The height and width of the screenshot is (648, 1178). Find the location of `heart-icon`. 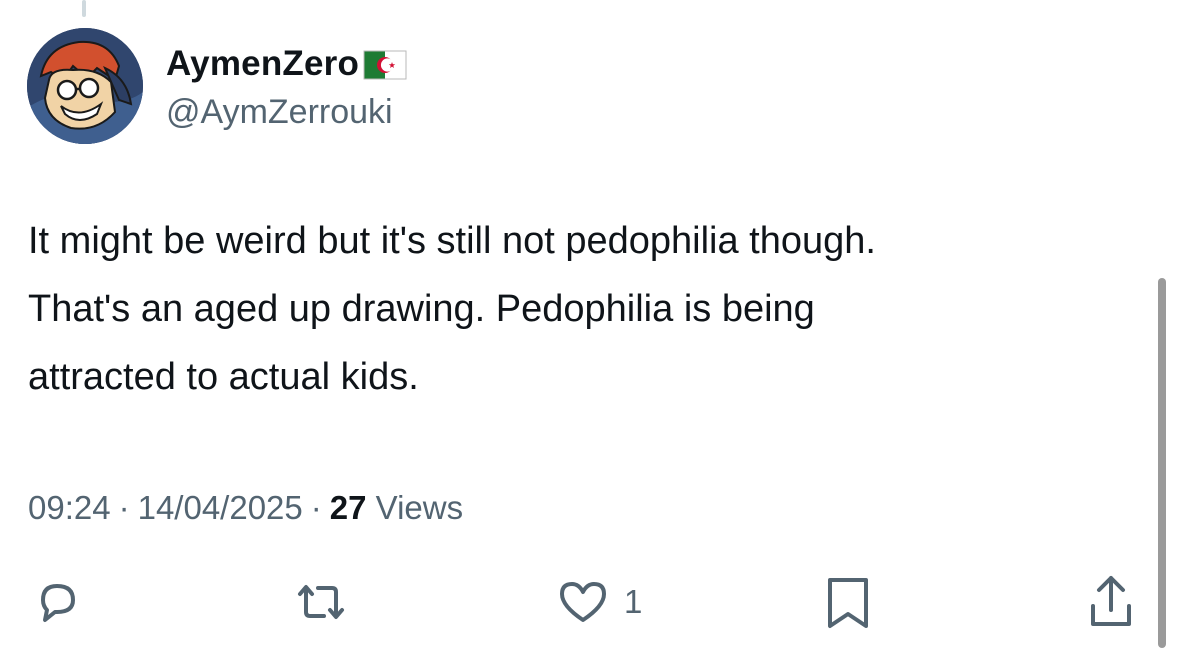

heart-icon is located at coordinates (583, 602).